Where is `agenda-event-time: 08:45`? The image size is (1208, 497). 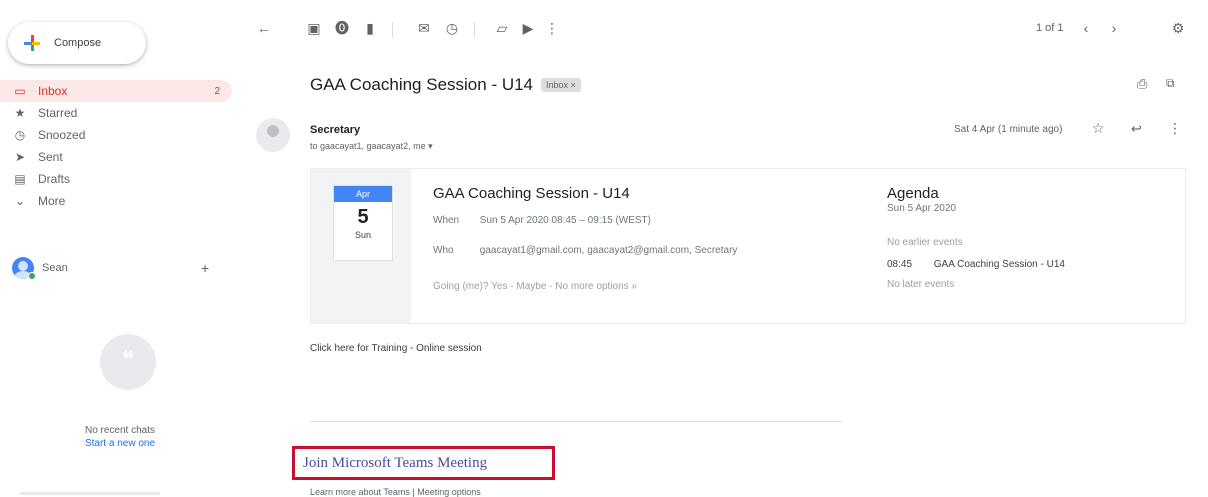 agenda-event-time: 08:45 is located at coordinates (900, 264).